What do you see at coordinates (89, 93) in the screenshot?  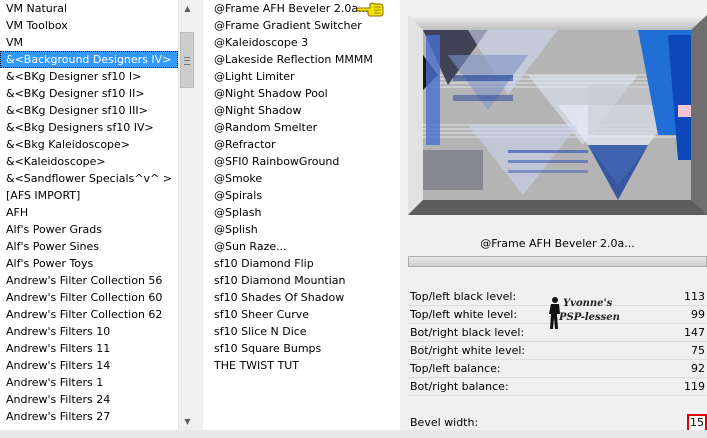 I see `category-list-item: &<BKg Designer sf10 II>` at bounding box center [89, 93].